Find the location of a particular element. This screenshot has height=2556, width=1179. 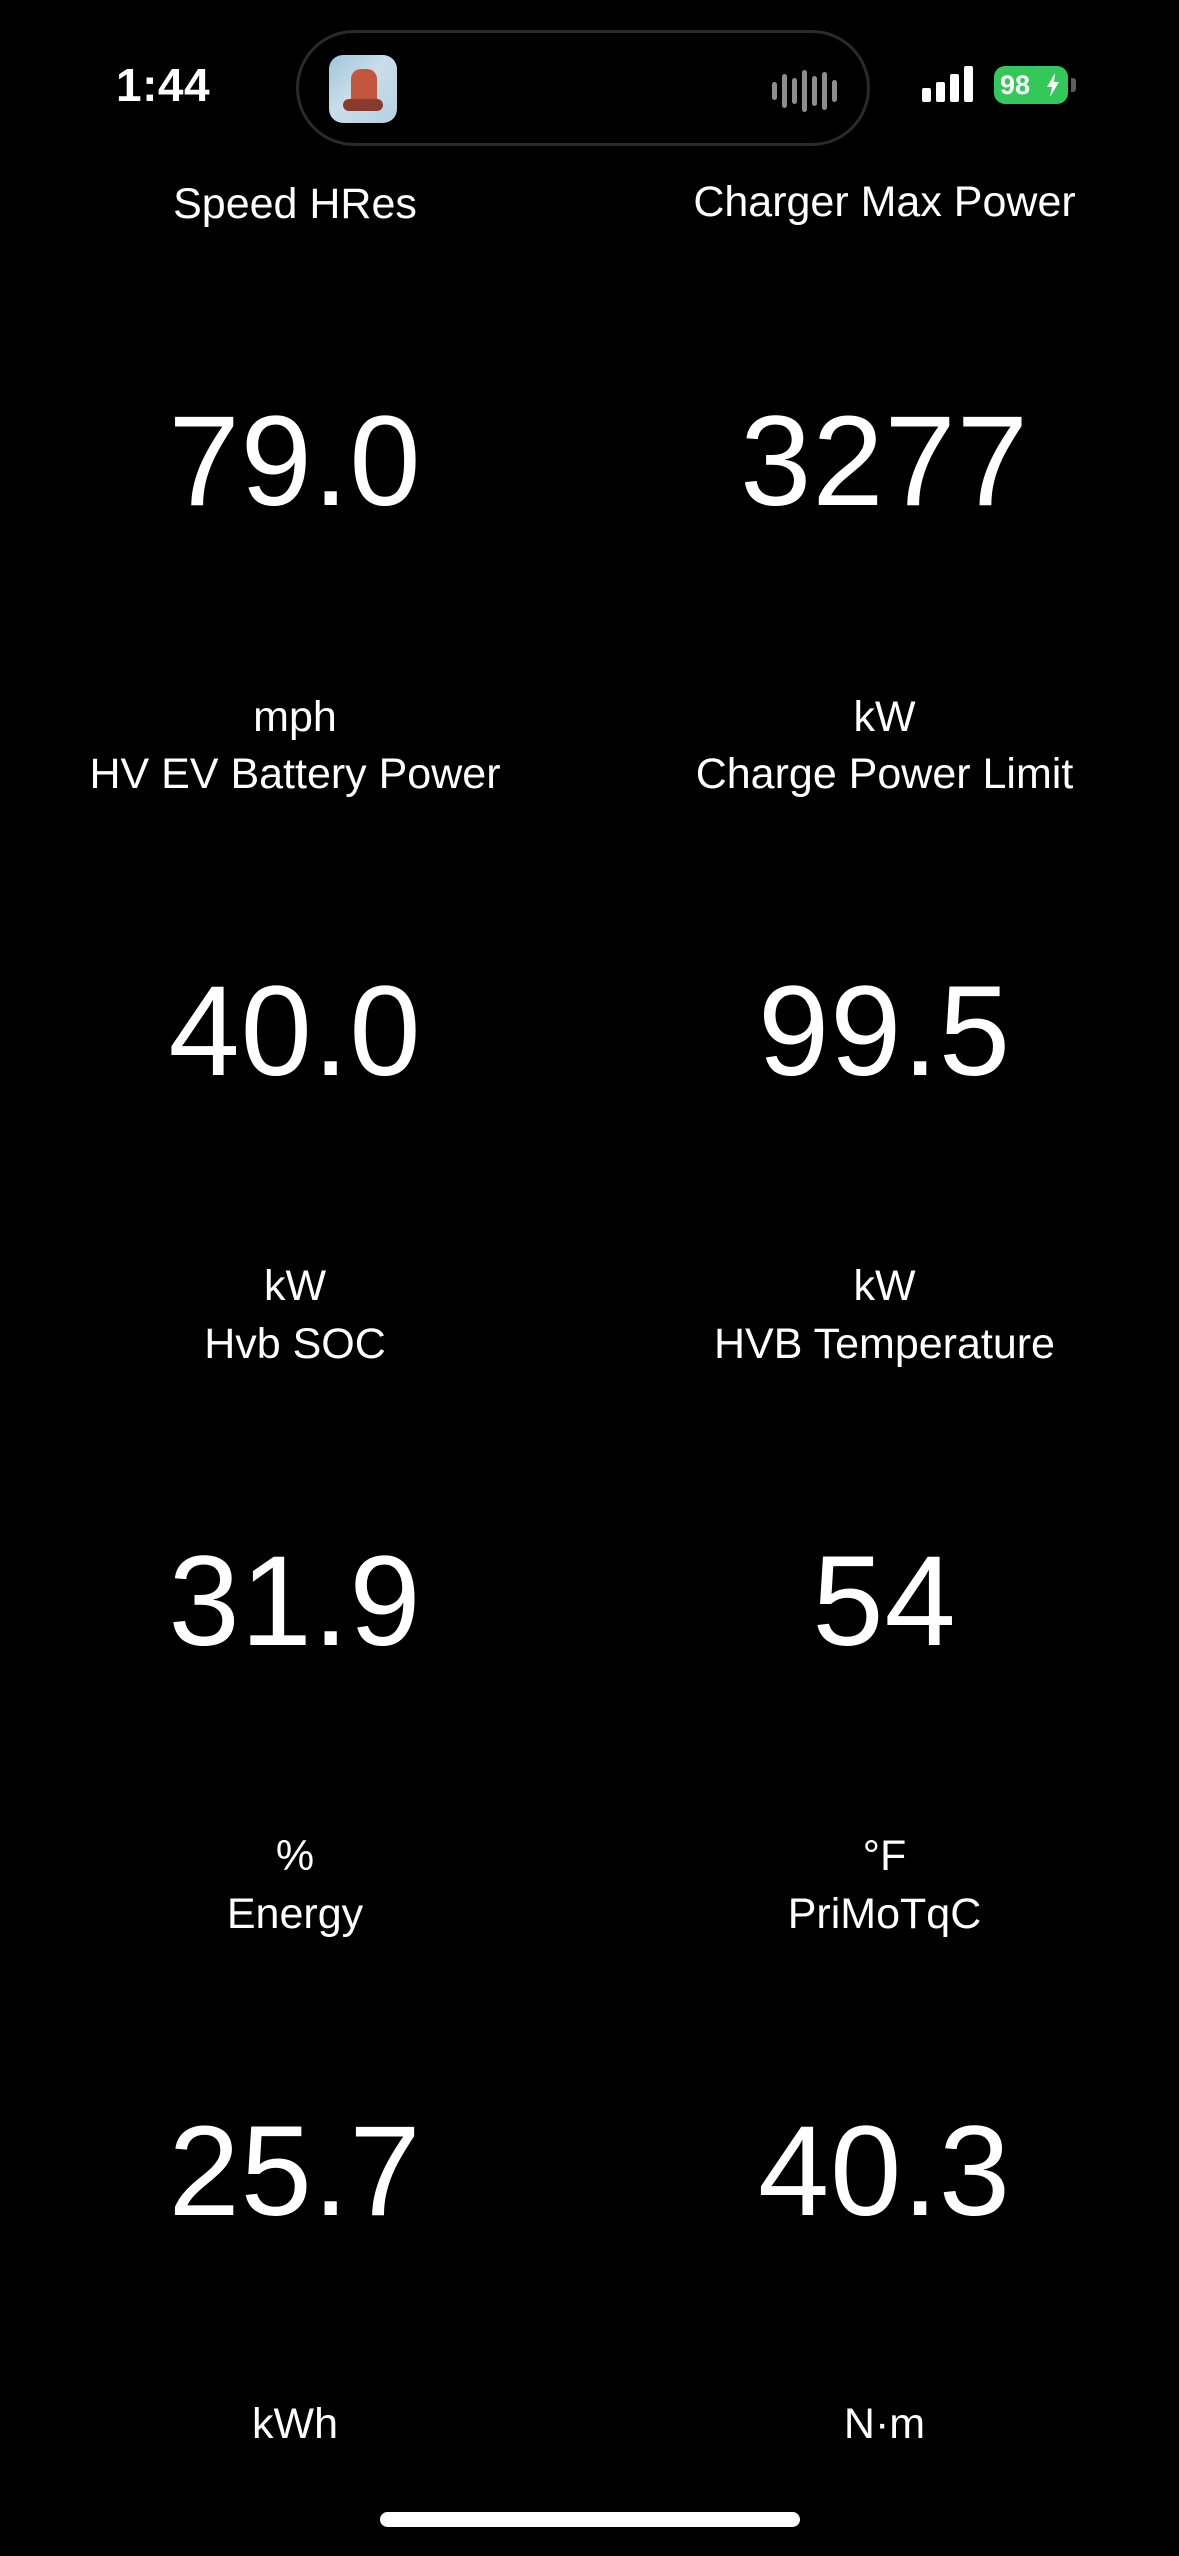

primotqc-label: PriMoTqC is located at coordinates (884, 1914).